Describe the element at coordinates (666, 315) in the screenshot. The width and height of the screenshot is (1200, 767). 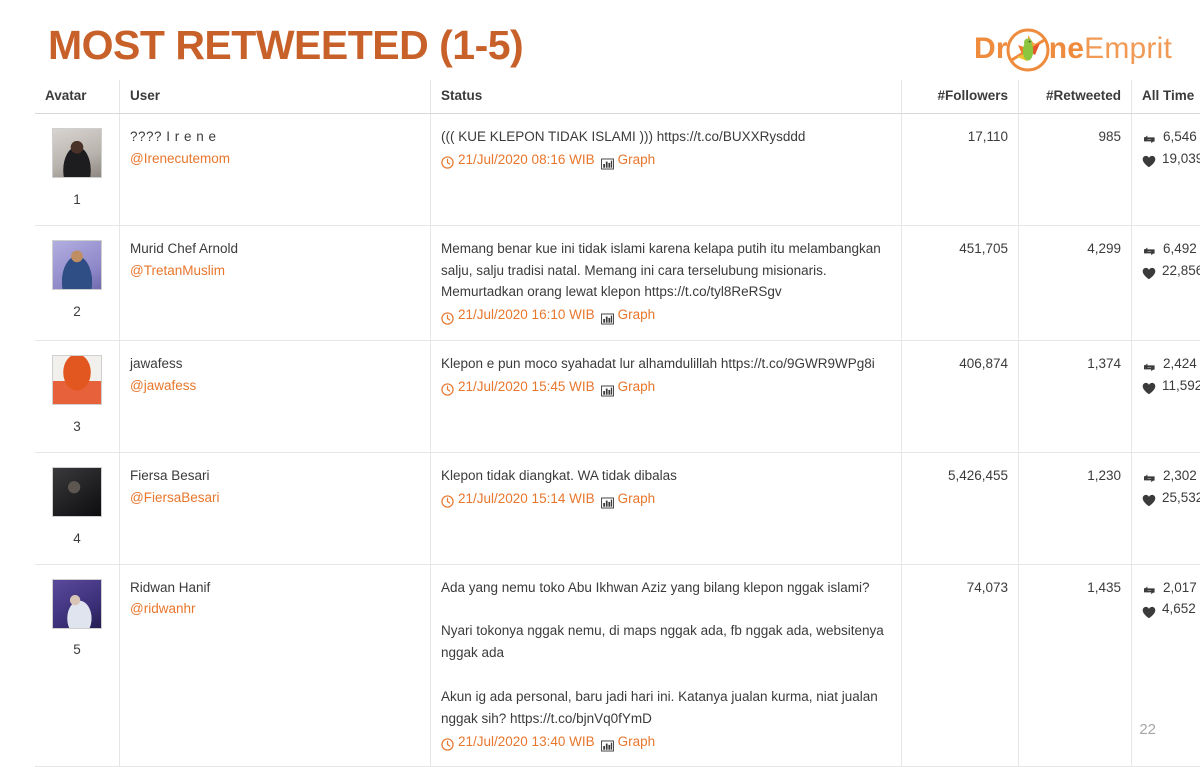
I see `status-meta: 21/Jul/2020 16:10 WIB Graph` at that location.